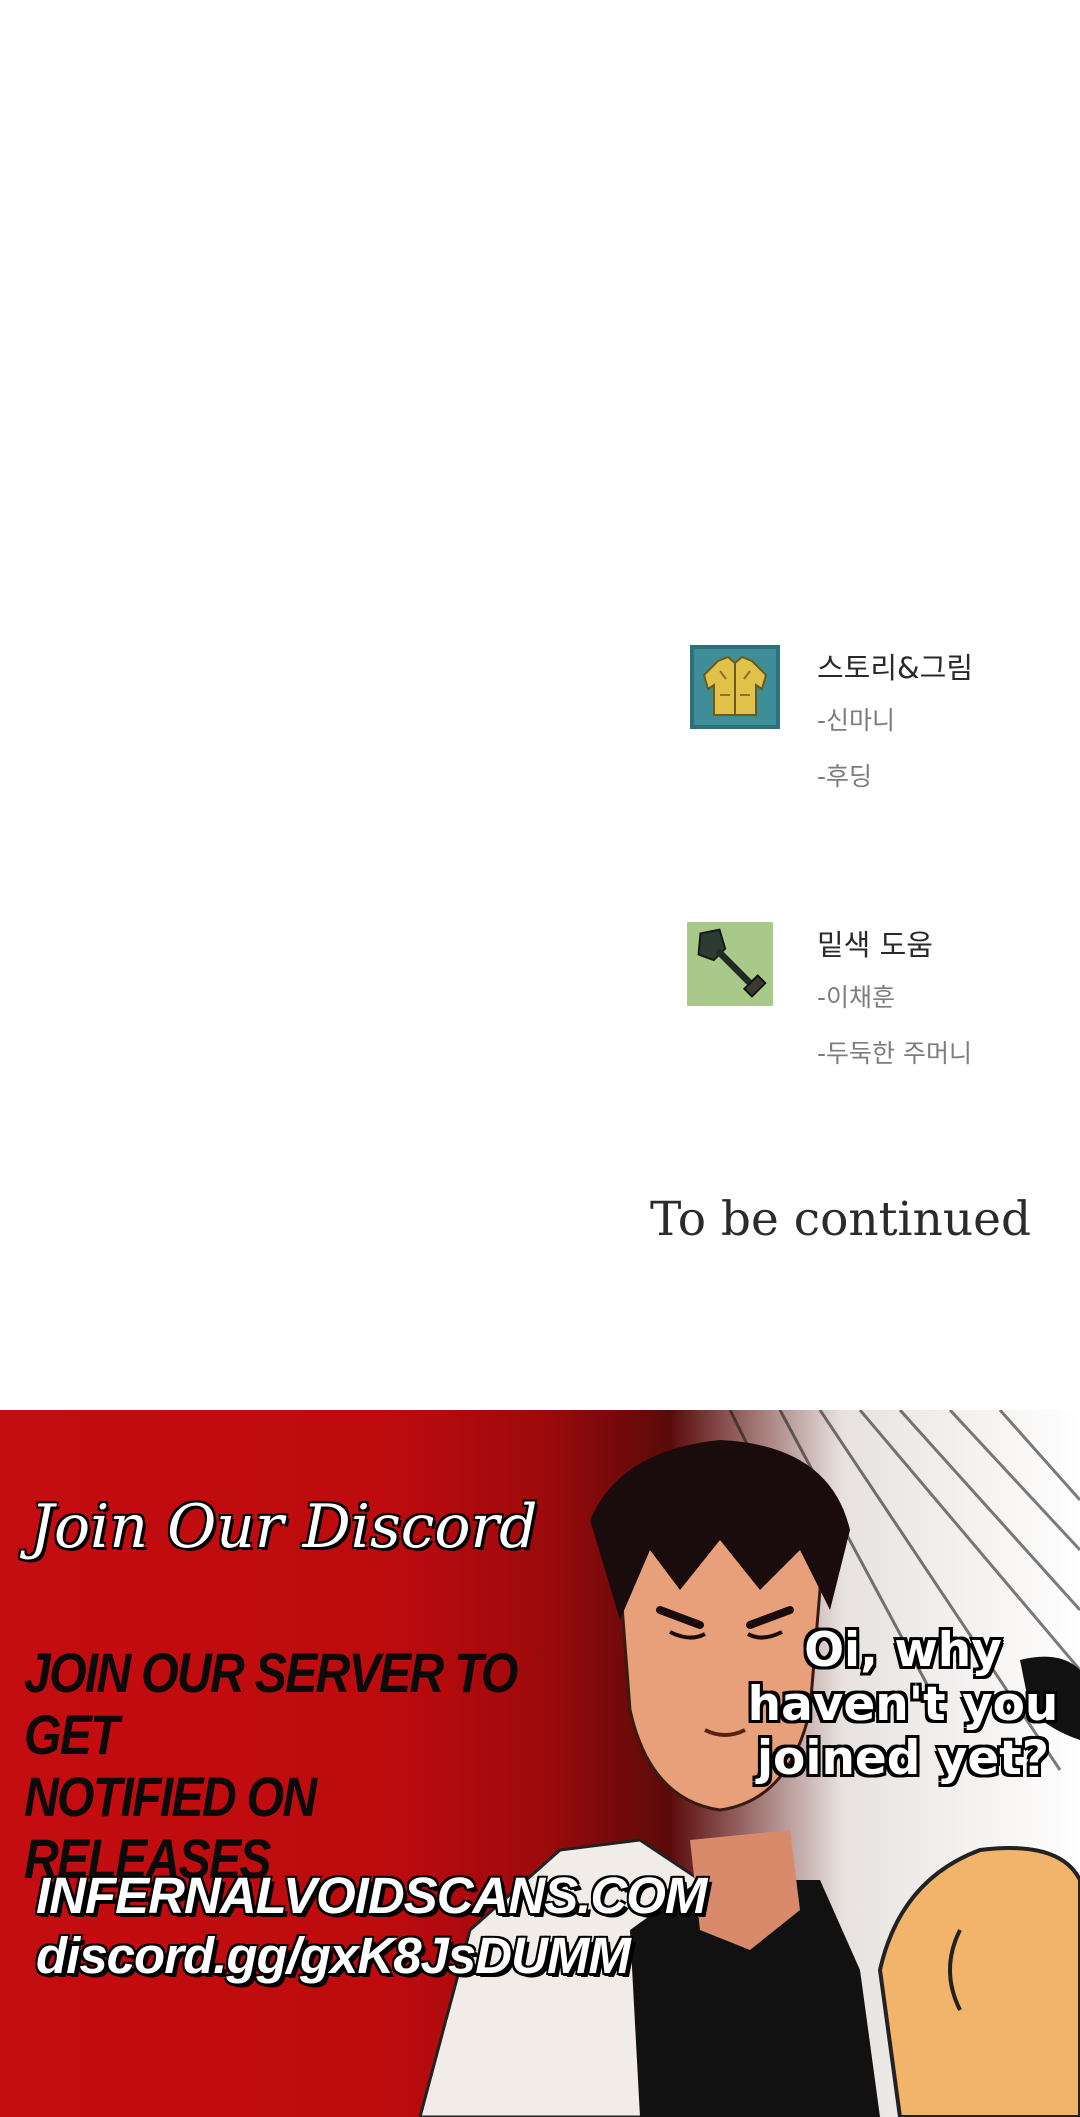 This screenshot has width=1080, height=2117. What do you see at coordinates (735, 687) in the screenshot?
I see `jacket-icon` at bounding box center [735, 687].